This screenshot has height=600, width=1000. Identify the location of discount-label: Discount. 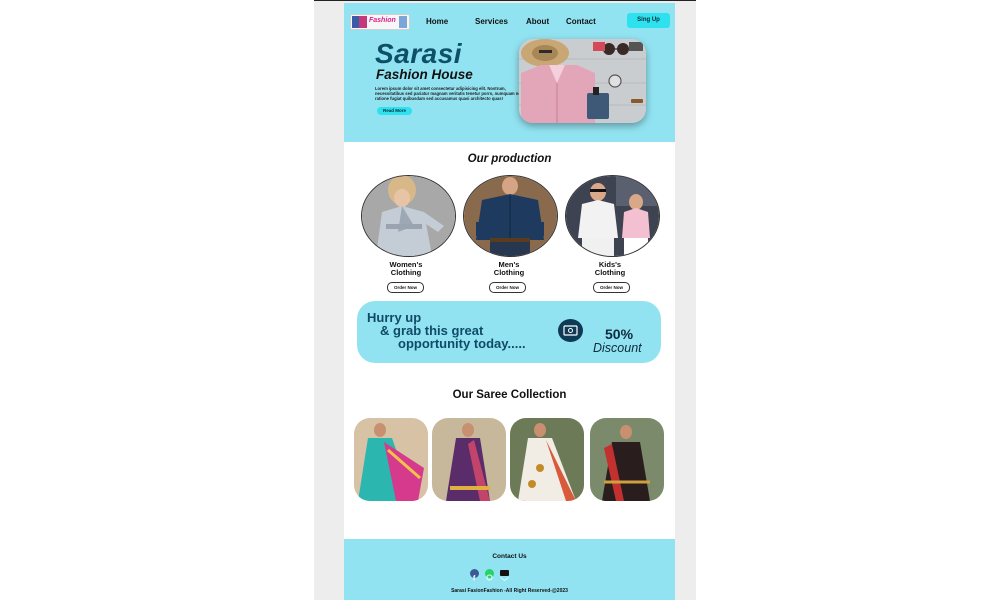
(617, 348).